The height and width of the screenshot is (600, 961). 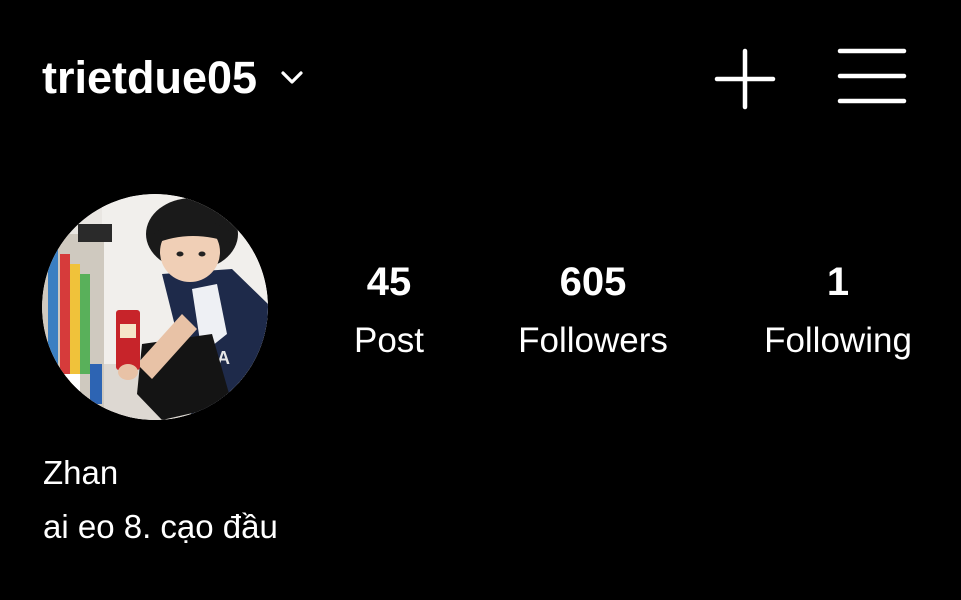 I want to click on followers-label: Followers, so click(x=593, y=340).